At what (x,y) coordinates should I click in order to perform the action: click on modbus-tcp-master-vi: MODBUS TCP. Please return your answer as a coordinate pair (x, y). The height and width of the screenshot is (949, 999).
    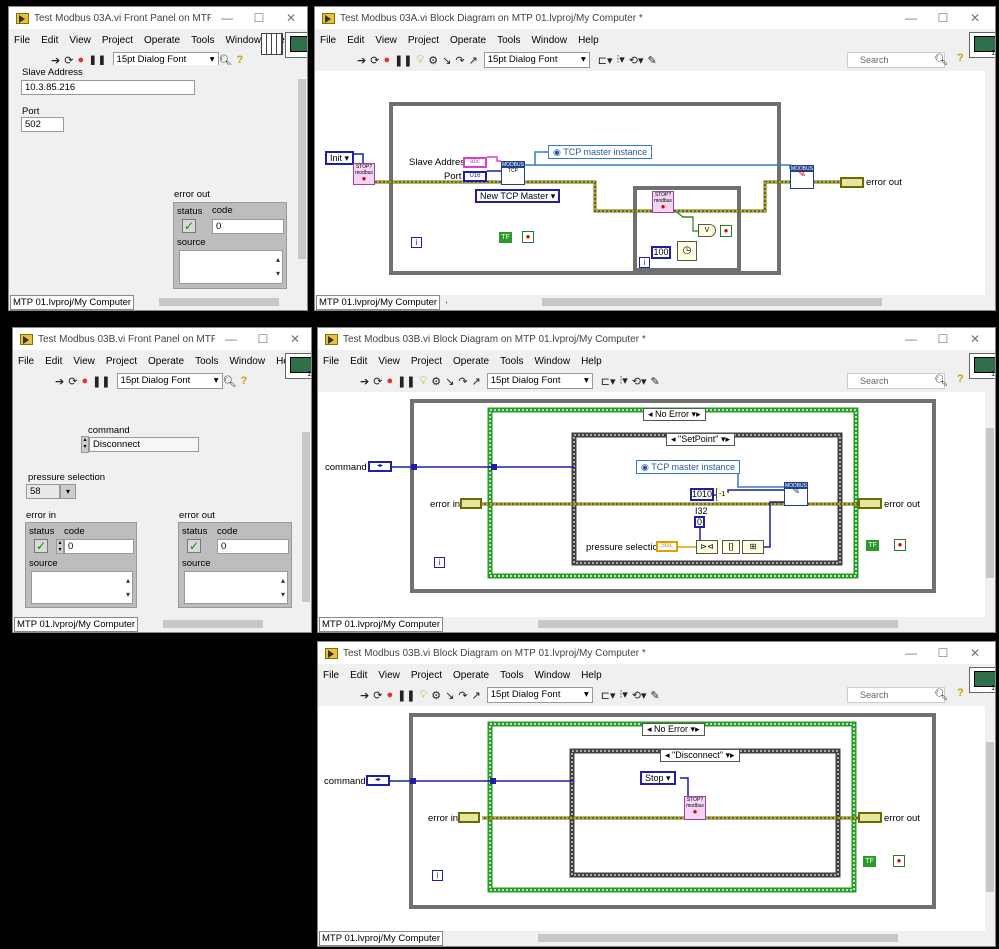
    Looking at the image, I should click on (513, 173).